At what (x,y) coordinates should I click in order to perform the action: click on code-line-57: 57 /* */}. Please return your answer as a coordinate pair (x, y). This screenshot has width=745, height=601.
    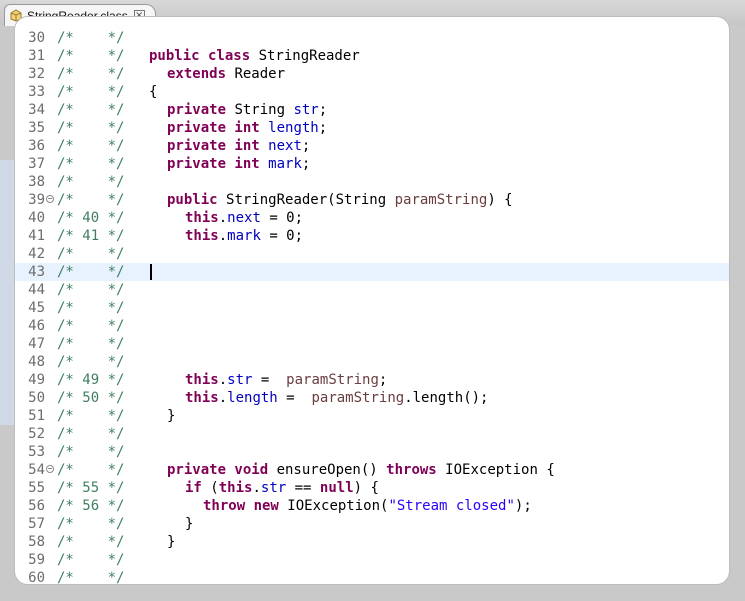
    Looking at the image, I should click on (372, 524).